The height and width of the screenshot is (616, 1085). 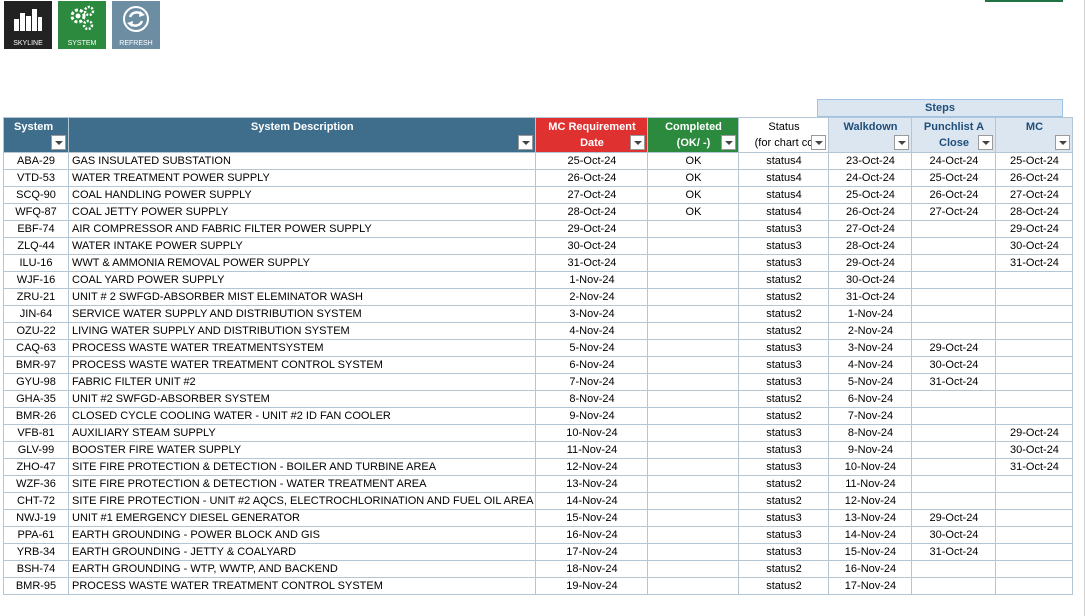 What do you see at coordinates (36, 348) in the screenshot?
I see `cell-system: CAQ-63` at bounding box center [36, 348].